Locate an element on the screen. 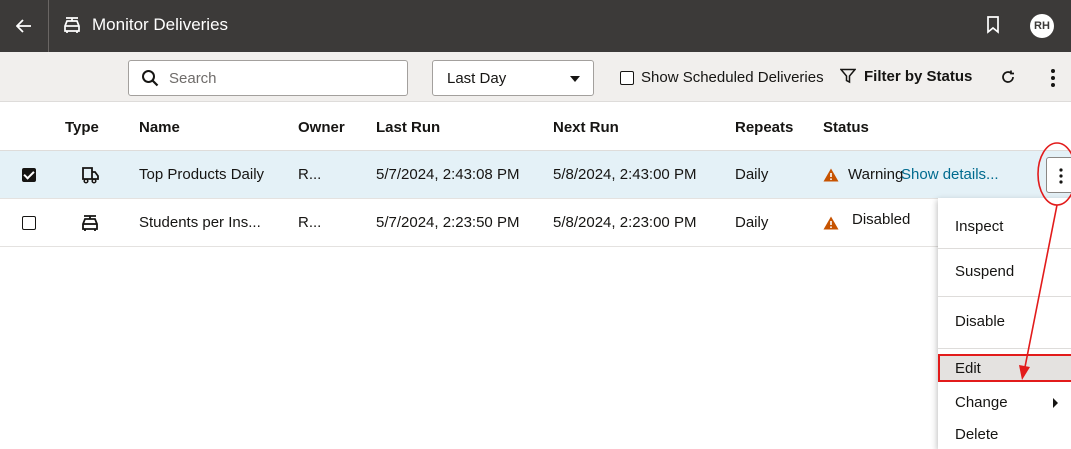  show-scheduled-label: Show Scheduled Deliveries is located at coordinates (732, 77).